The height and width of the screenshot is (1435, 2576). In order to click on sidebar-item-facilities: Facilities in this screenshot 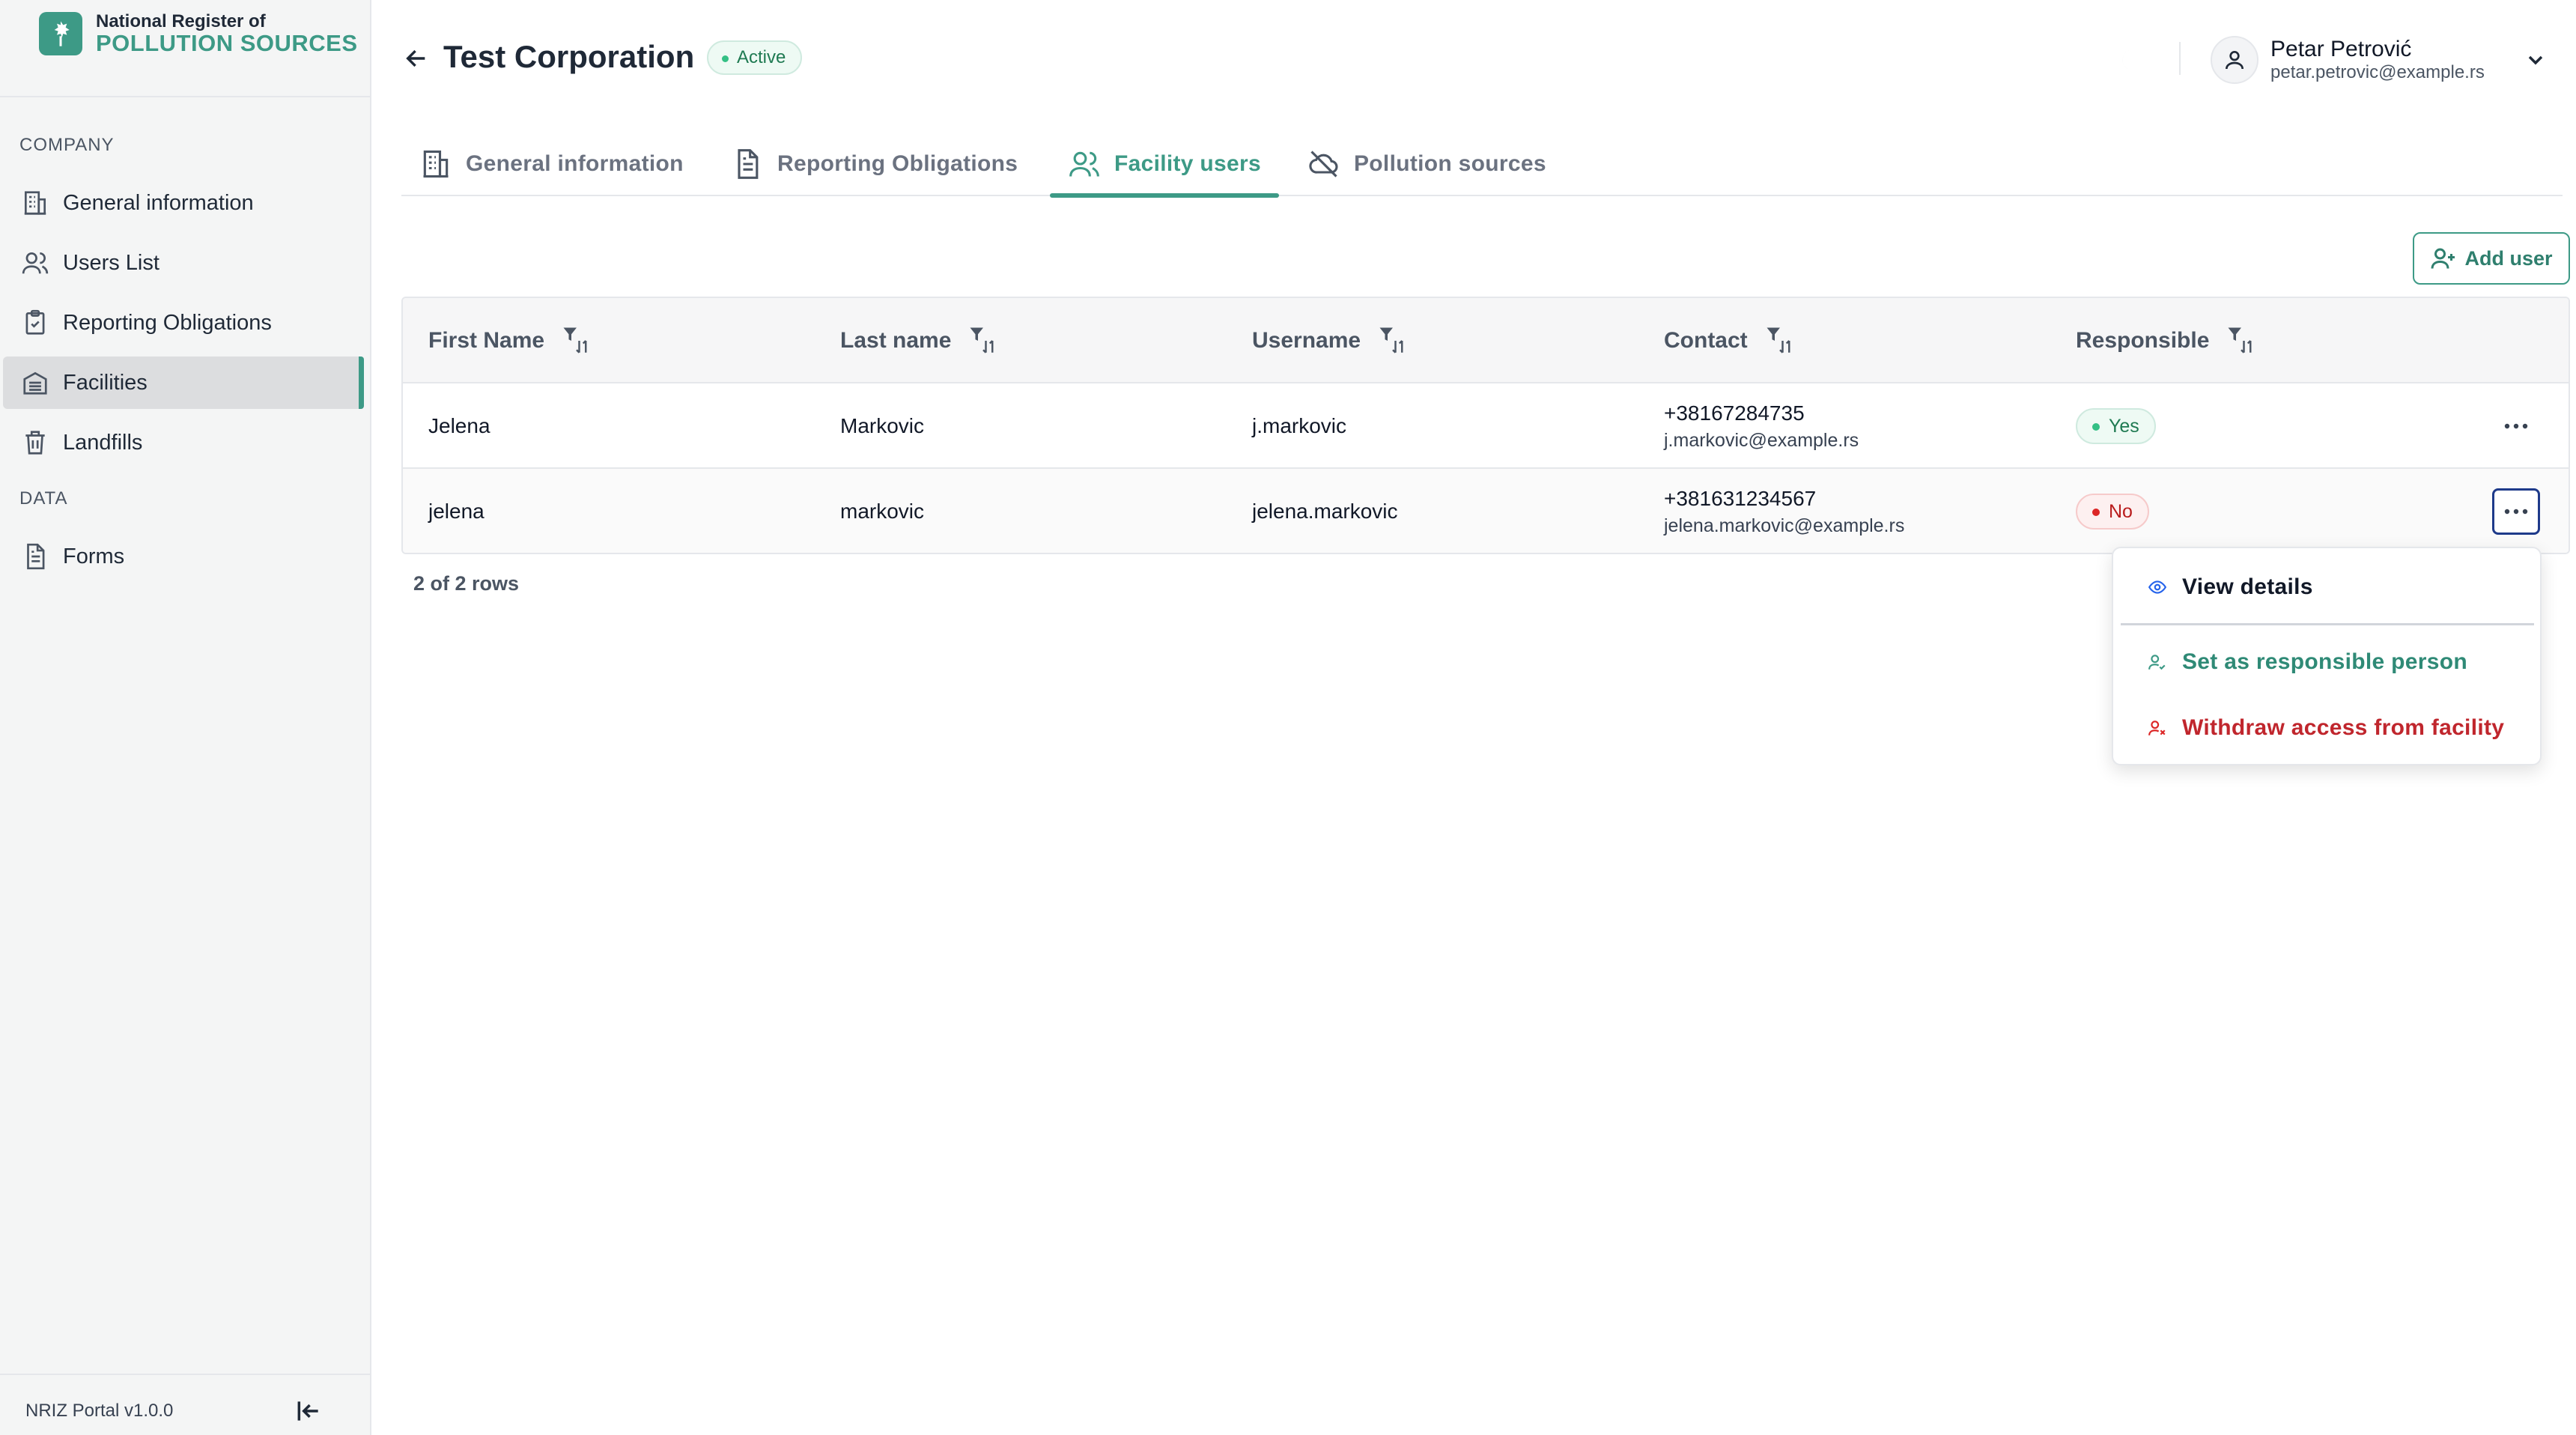, I will do `click(183, 383)`.